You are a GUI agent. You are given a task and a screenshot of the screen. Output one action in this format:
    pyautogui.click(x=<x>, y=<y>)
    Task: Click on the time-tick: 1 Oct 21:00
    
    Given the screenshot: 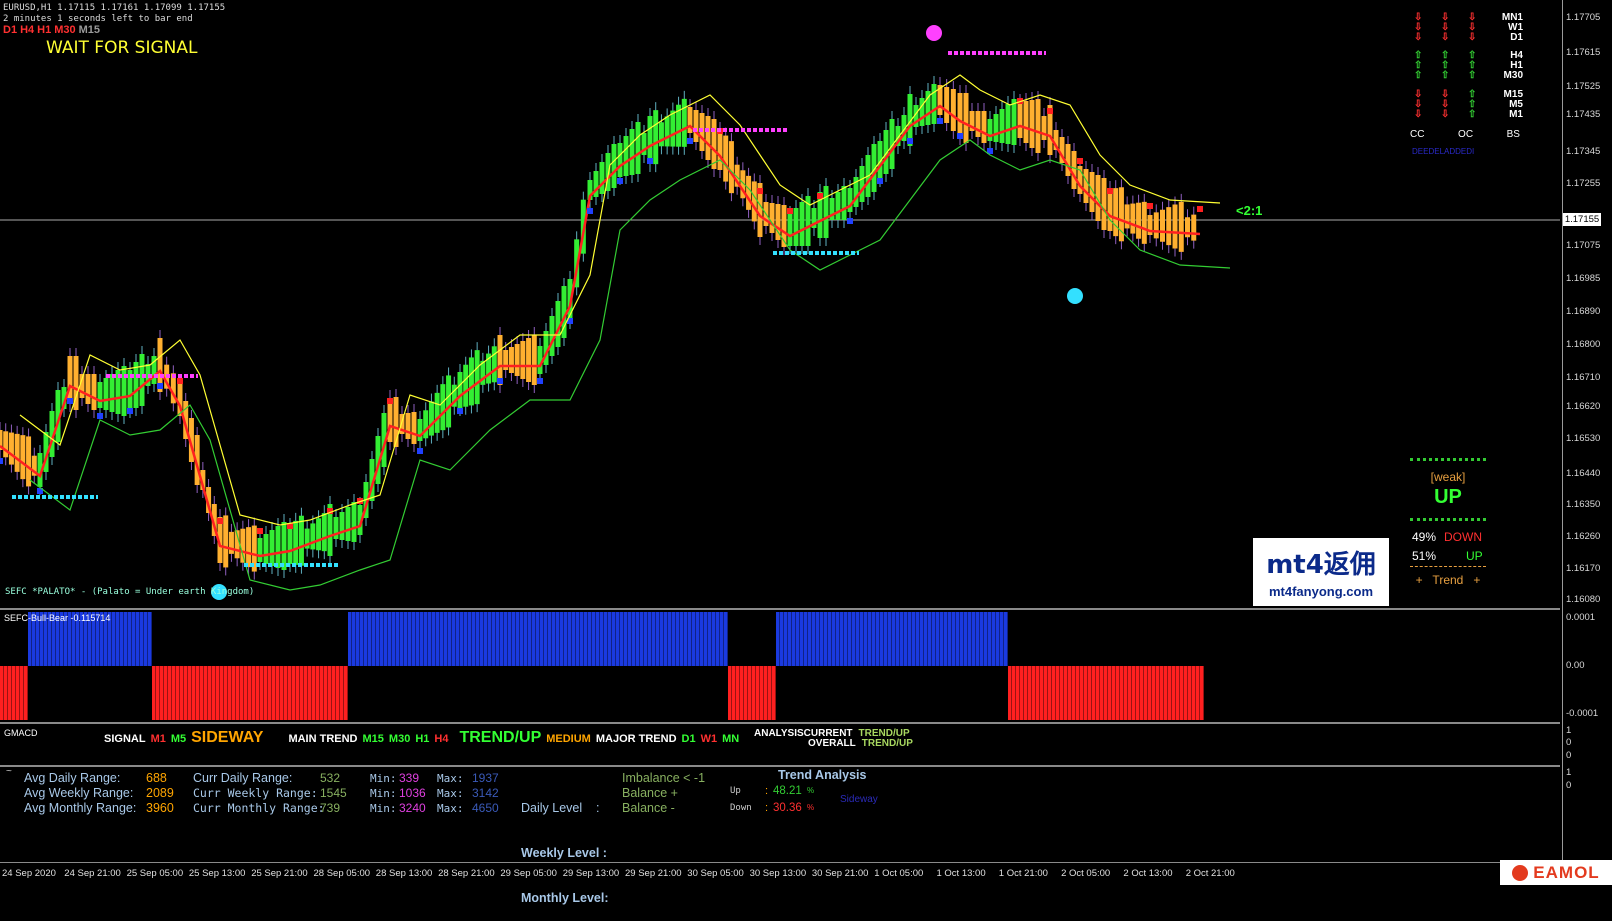 What is the action you would take?
    pyautogui.click(x=1023, y=873)
    